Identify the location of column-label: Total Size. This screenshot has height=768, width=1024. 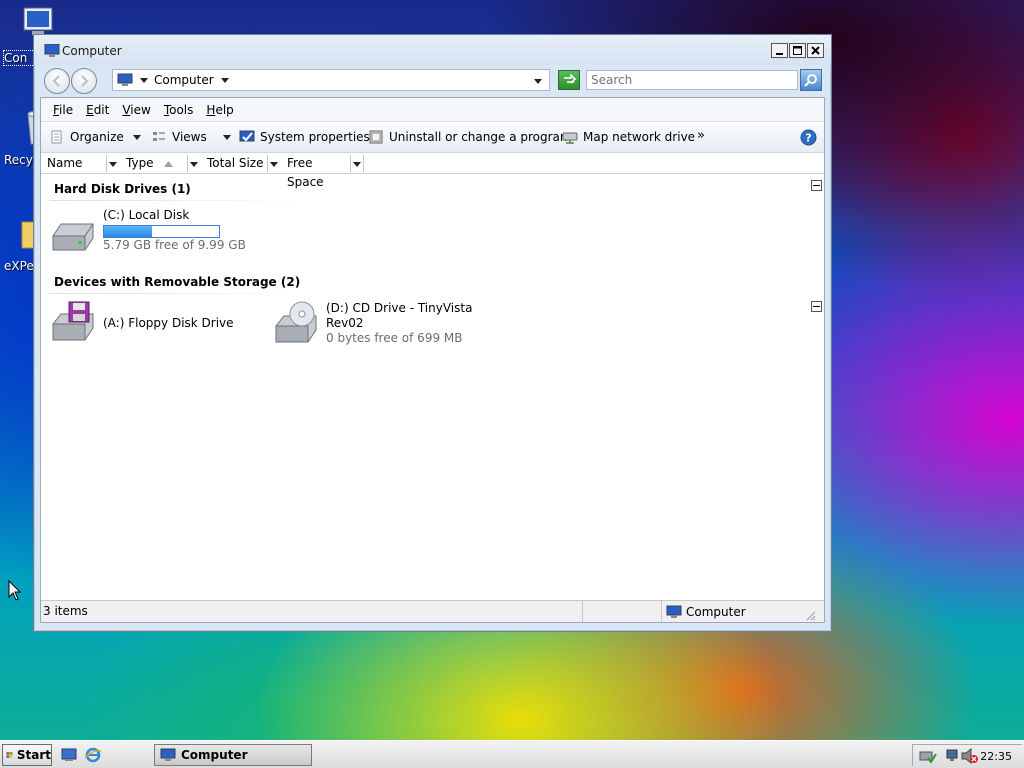
(235, 163).